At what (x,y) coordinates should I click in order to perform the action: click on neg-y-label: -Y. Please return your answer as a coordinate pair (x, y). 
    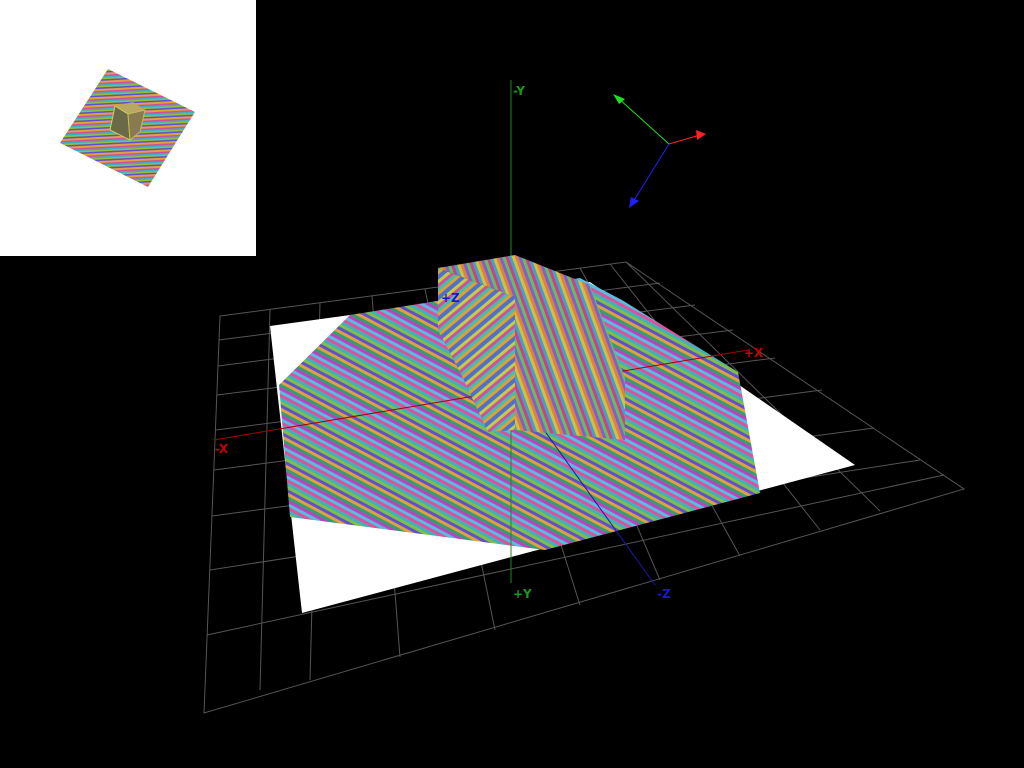
    Looking at the image, I should click on (519, 91).